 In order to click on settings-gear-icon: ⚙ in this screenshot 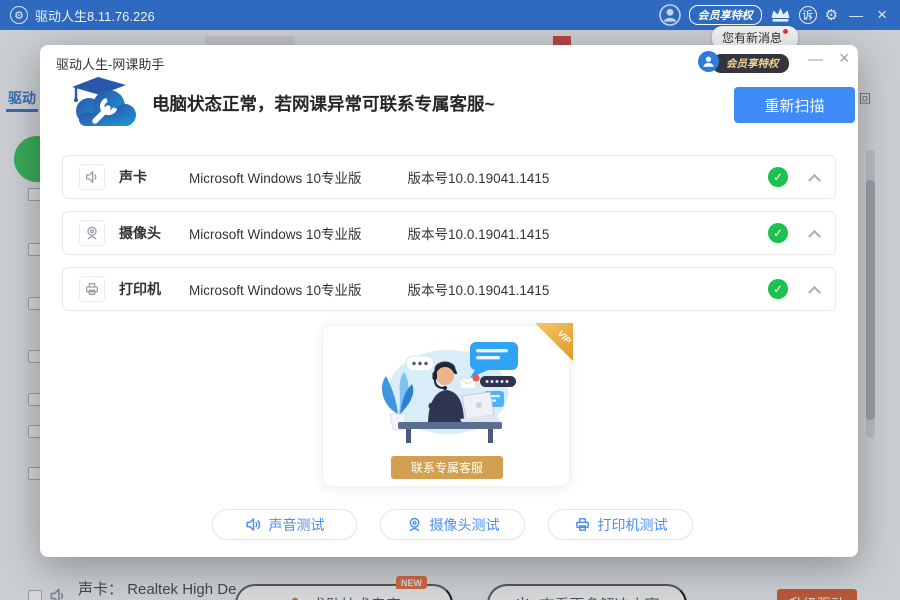, I will do `click(831, 15)`.